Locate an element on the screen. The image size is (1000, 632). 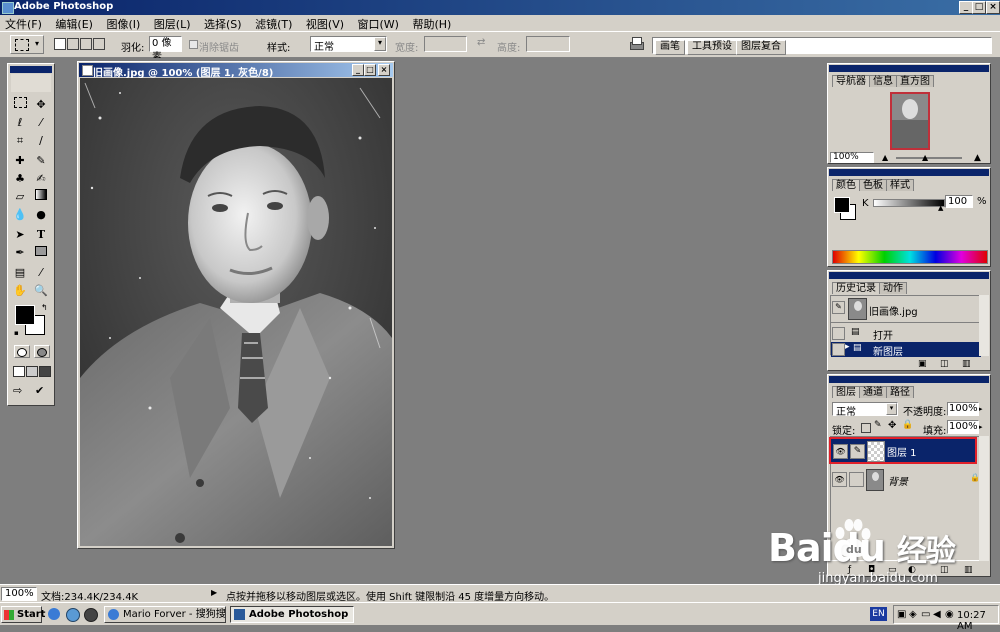
crop-icon: ⌗ is located at coordinates (20, 140).